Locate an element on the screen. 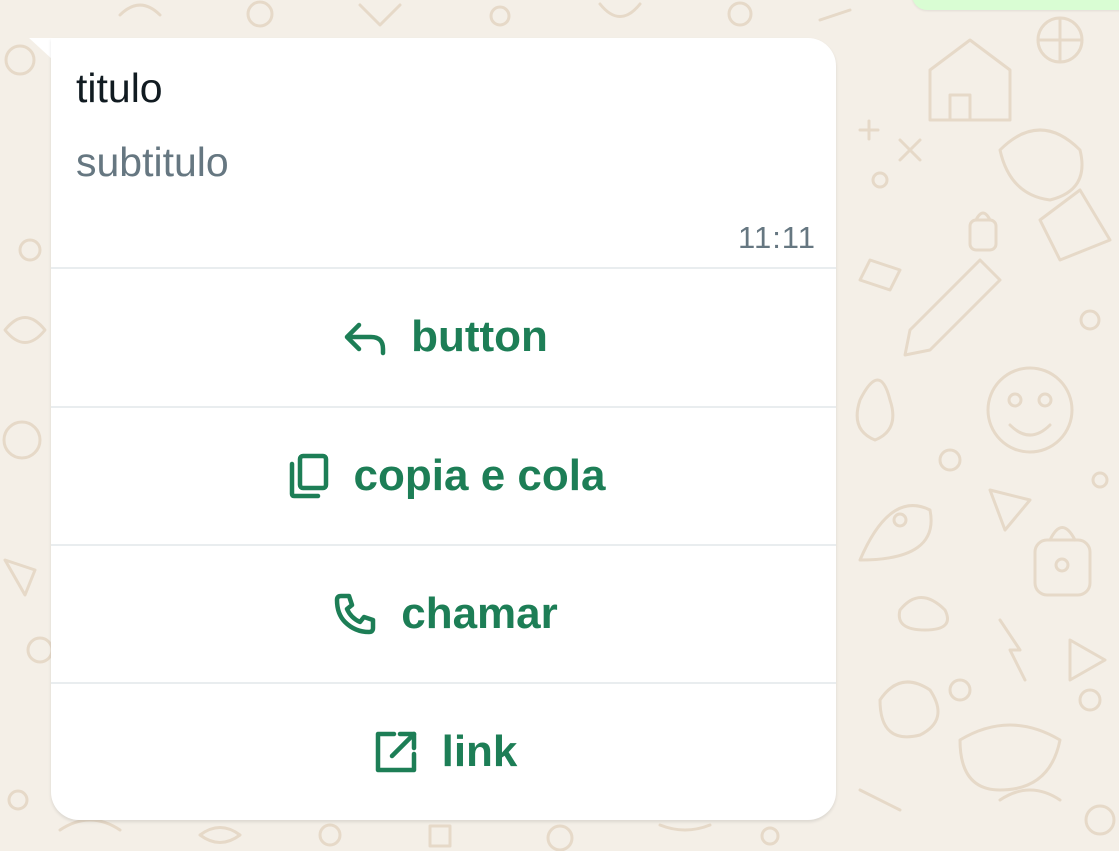 The height and width of the screenshot is (851, 1119). copy-icon is located at coordinates (308, 476).